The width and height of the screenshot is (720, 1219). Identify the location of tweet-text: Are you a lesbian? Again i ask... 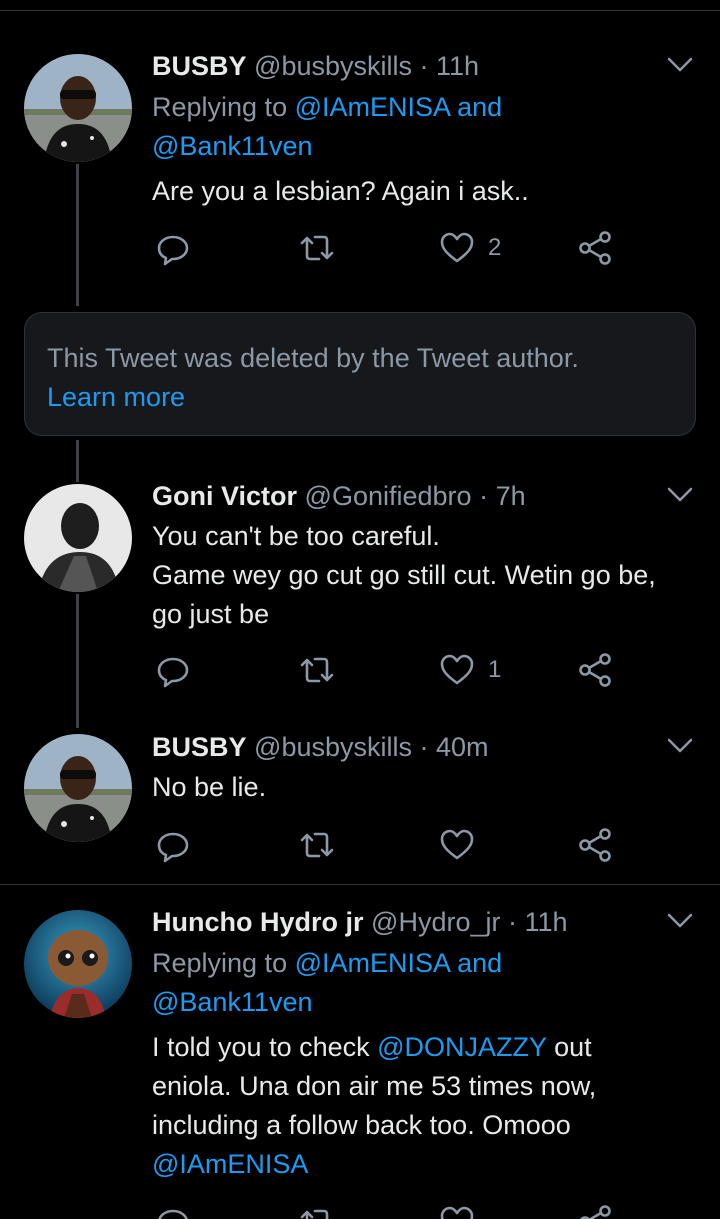
(340, 191).